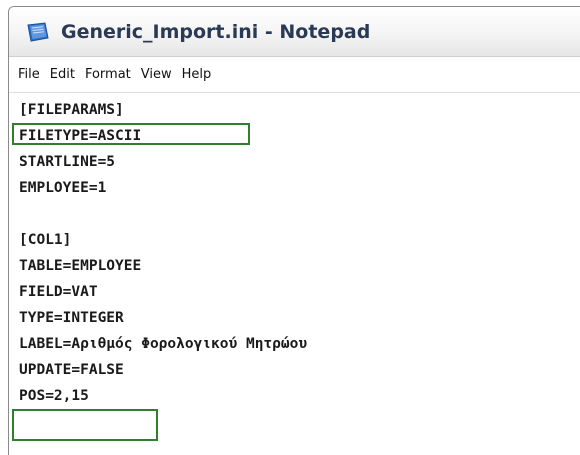  What do you see at coordinates (71, 370) in the screenshot?
I see `editor-line: UPDATE=FALSE` at bounding box center [71, 370].